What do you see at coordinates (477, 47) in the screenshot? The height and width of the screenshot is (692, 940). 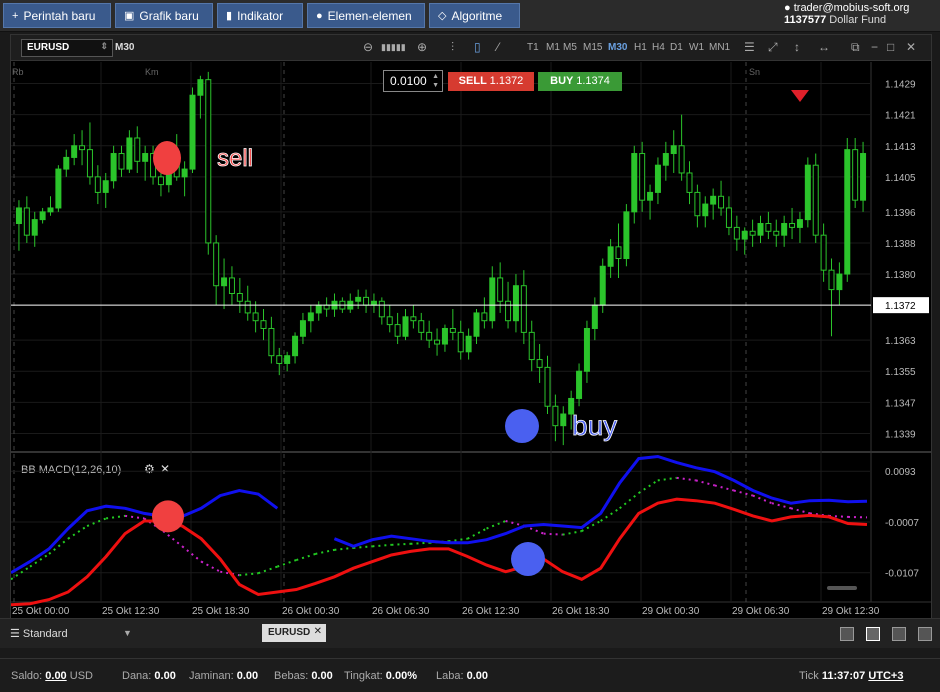 I see `candle-chart-icon: ▯` at bounding box center [477, 47].